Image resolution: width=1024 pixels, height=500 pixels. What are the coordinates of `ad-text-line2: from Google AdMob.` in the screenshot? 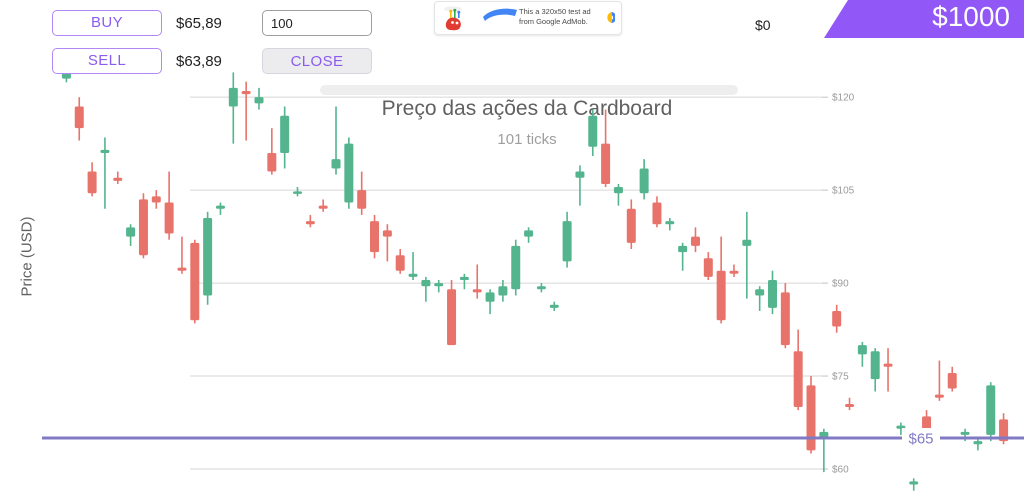 It's located at (553, 21).